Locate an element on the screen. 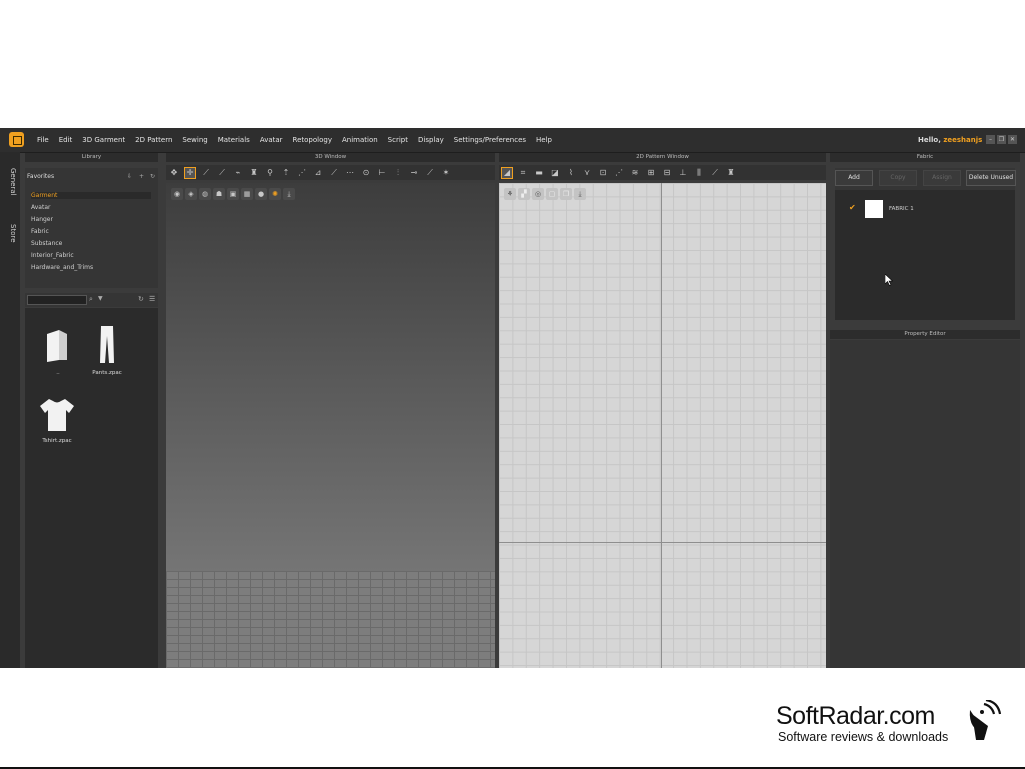  edit-point-icon: ⟋ is located at coordinates (206, 173).